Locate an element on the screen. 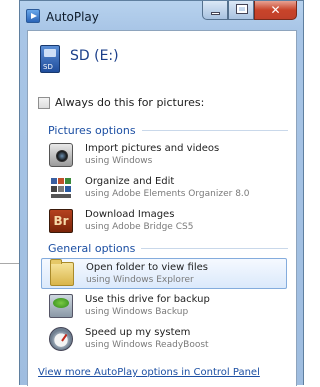 The width and height of the screenshot is (320, 387). option-subtitle: using Adobe Elements Organizer 8.0 is located at coordinates (167, 194).